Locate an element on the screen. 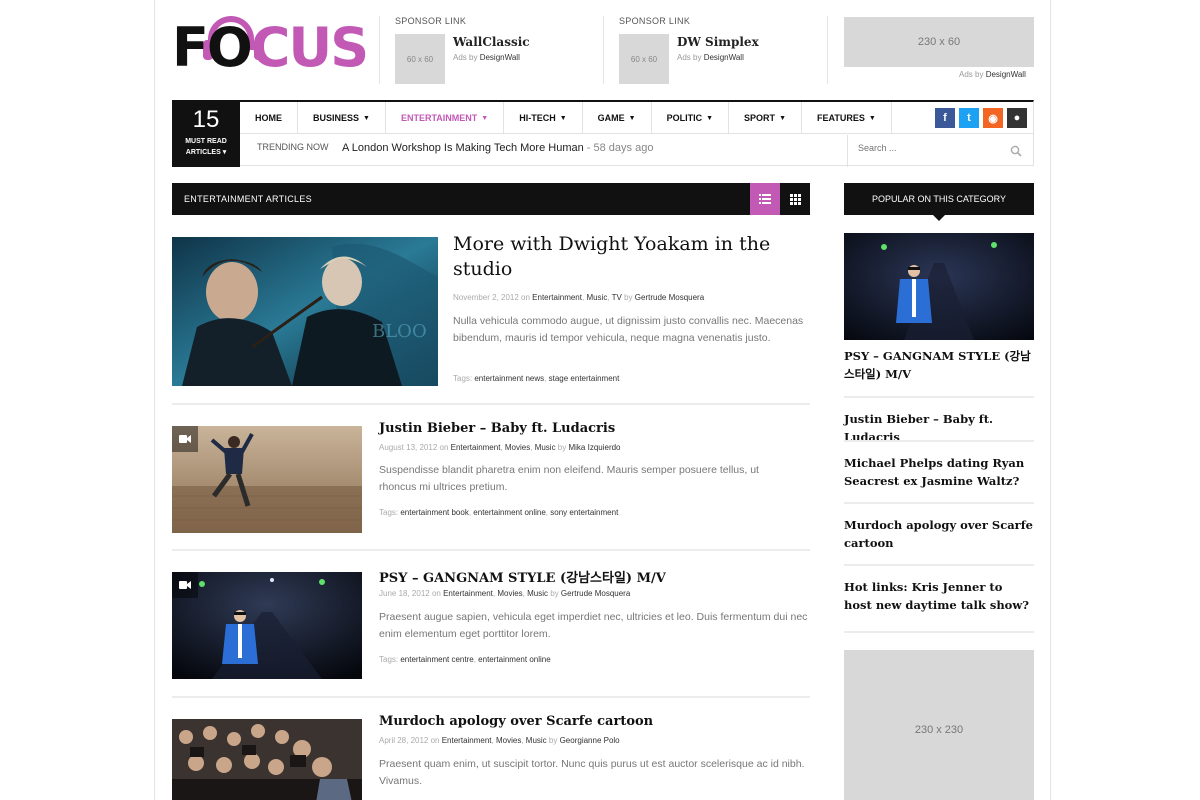 The width and height of the screenshot is (1200, 800). sponsor-title: WallClassic is located at coordinates (491, 42).